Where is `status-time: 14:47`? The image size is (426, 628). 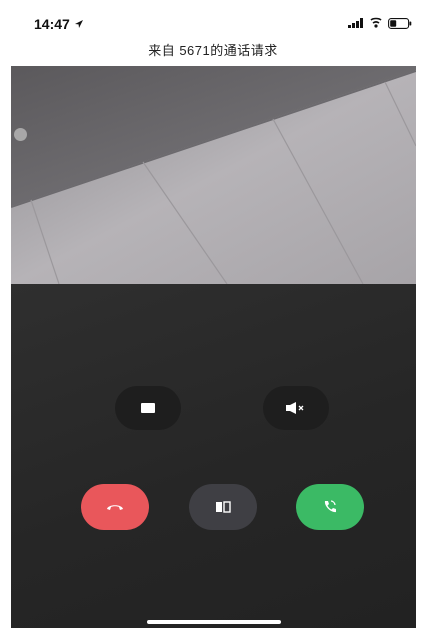 status-time: 14:47 is located at coordinates (59, 24).